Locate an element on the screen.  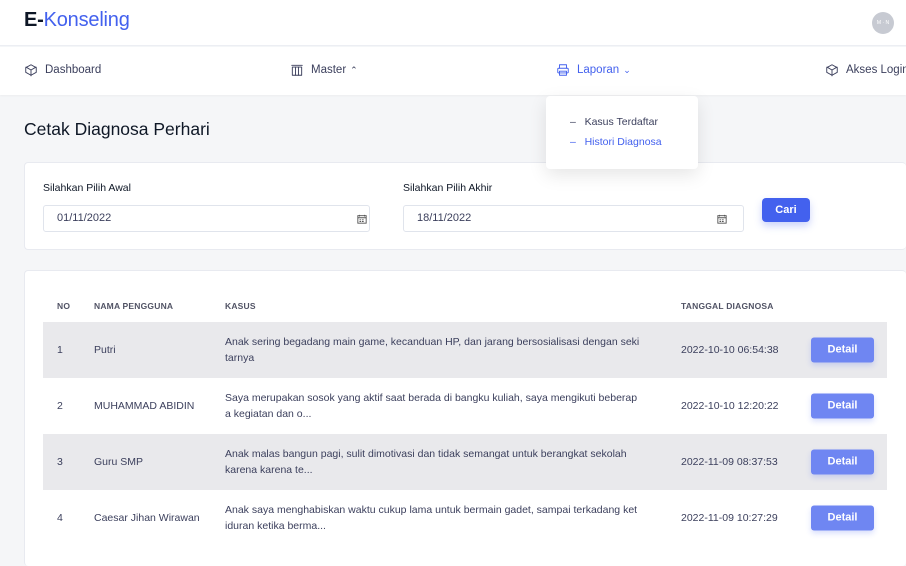
row-no: 2 is located at coordinates (60, 406).